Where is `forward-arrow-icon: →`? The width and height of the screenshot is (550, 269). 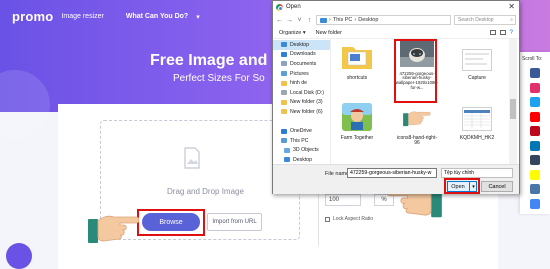 forward-arrow-icon: → is located at coordinates (289, 20).